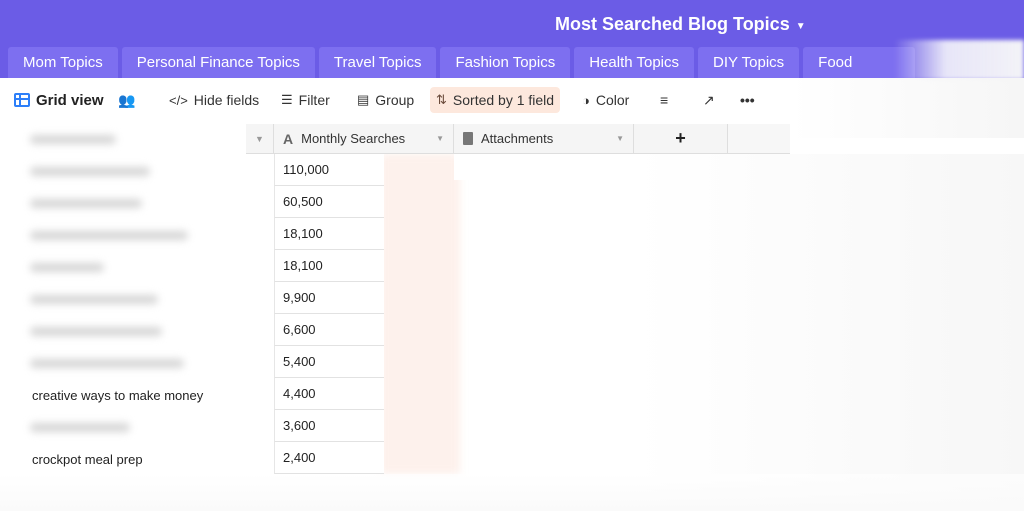  What do you see at coordinates (126, 100) in the screenshot?
I see `collaborators-icon: 👥` at bounding box center [126, 100].